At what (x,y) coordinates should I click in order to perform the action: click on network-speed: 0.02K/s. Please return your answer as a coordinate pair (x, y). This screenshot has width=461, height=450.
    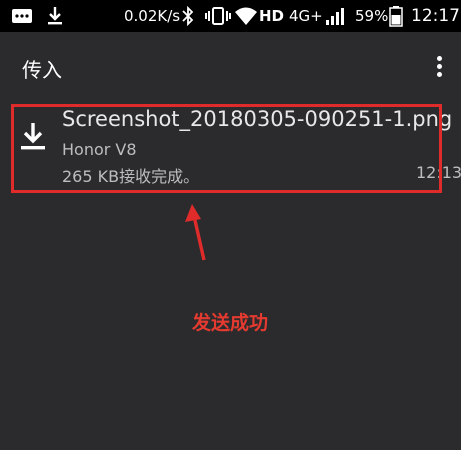
    Looking at the image, I should click on (152, 16).